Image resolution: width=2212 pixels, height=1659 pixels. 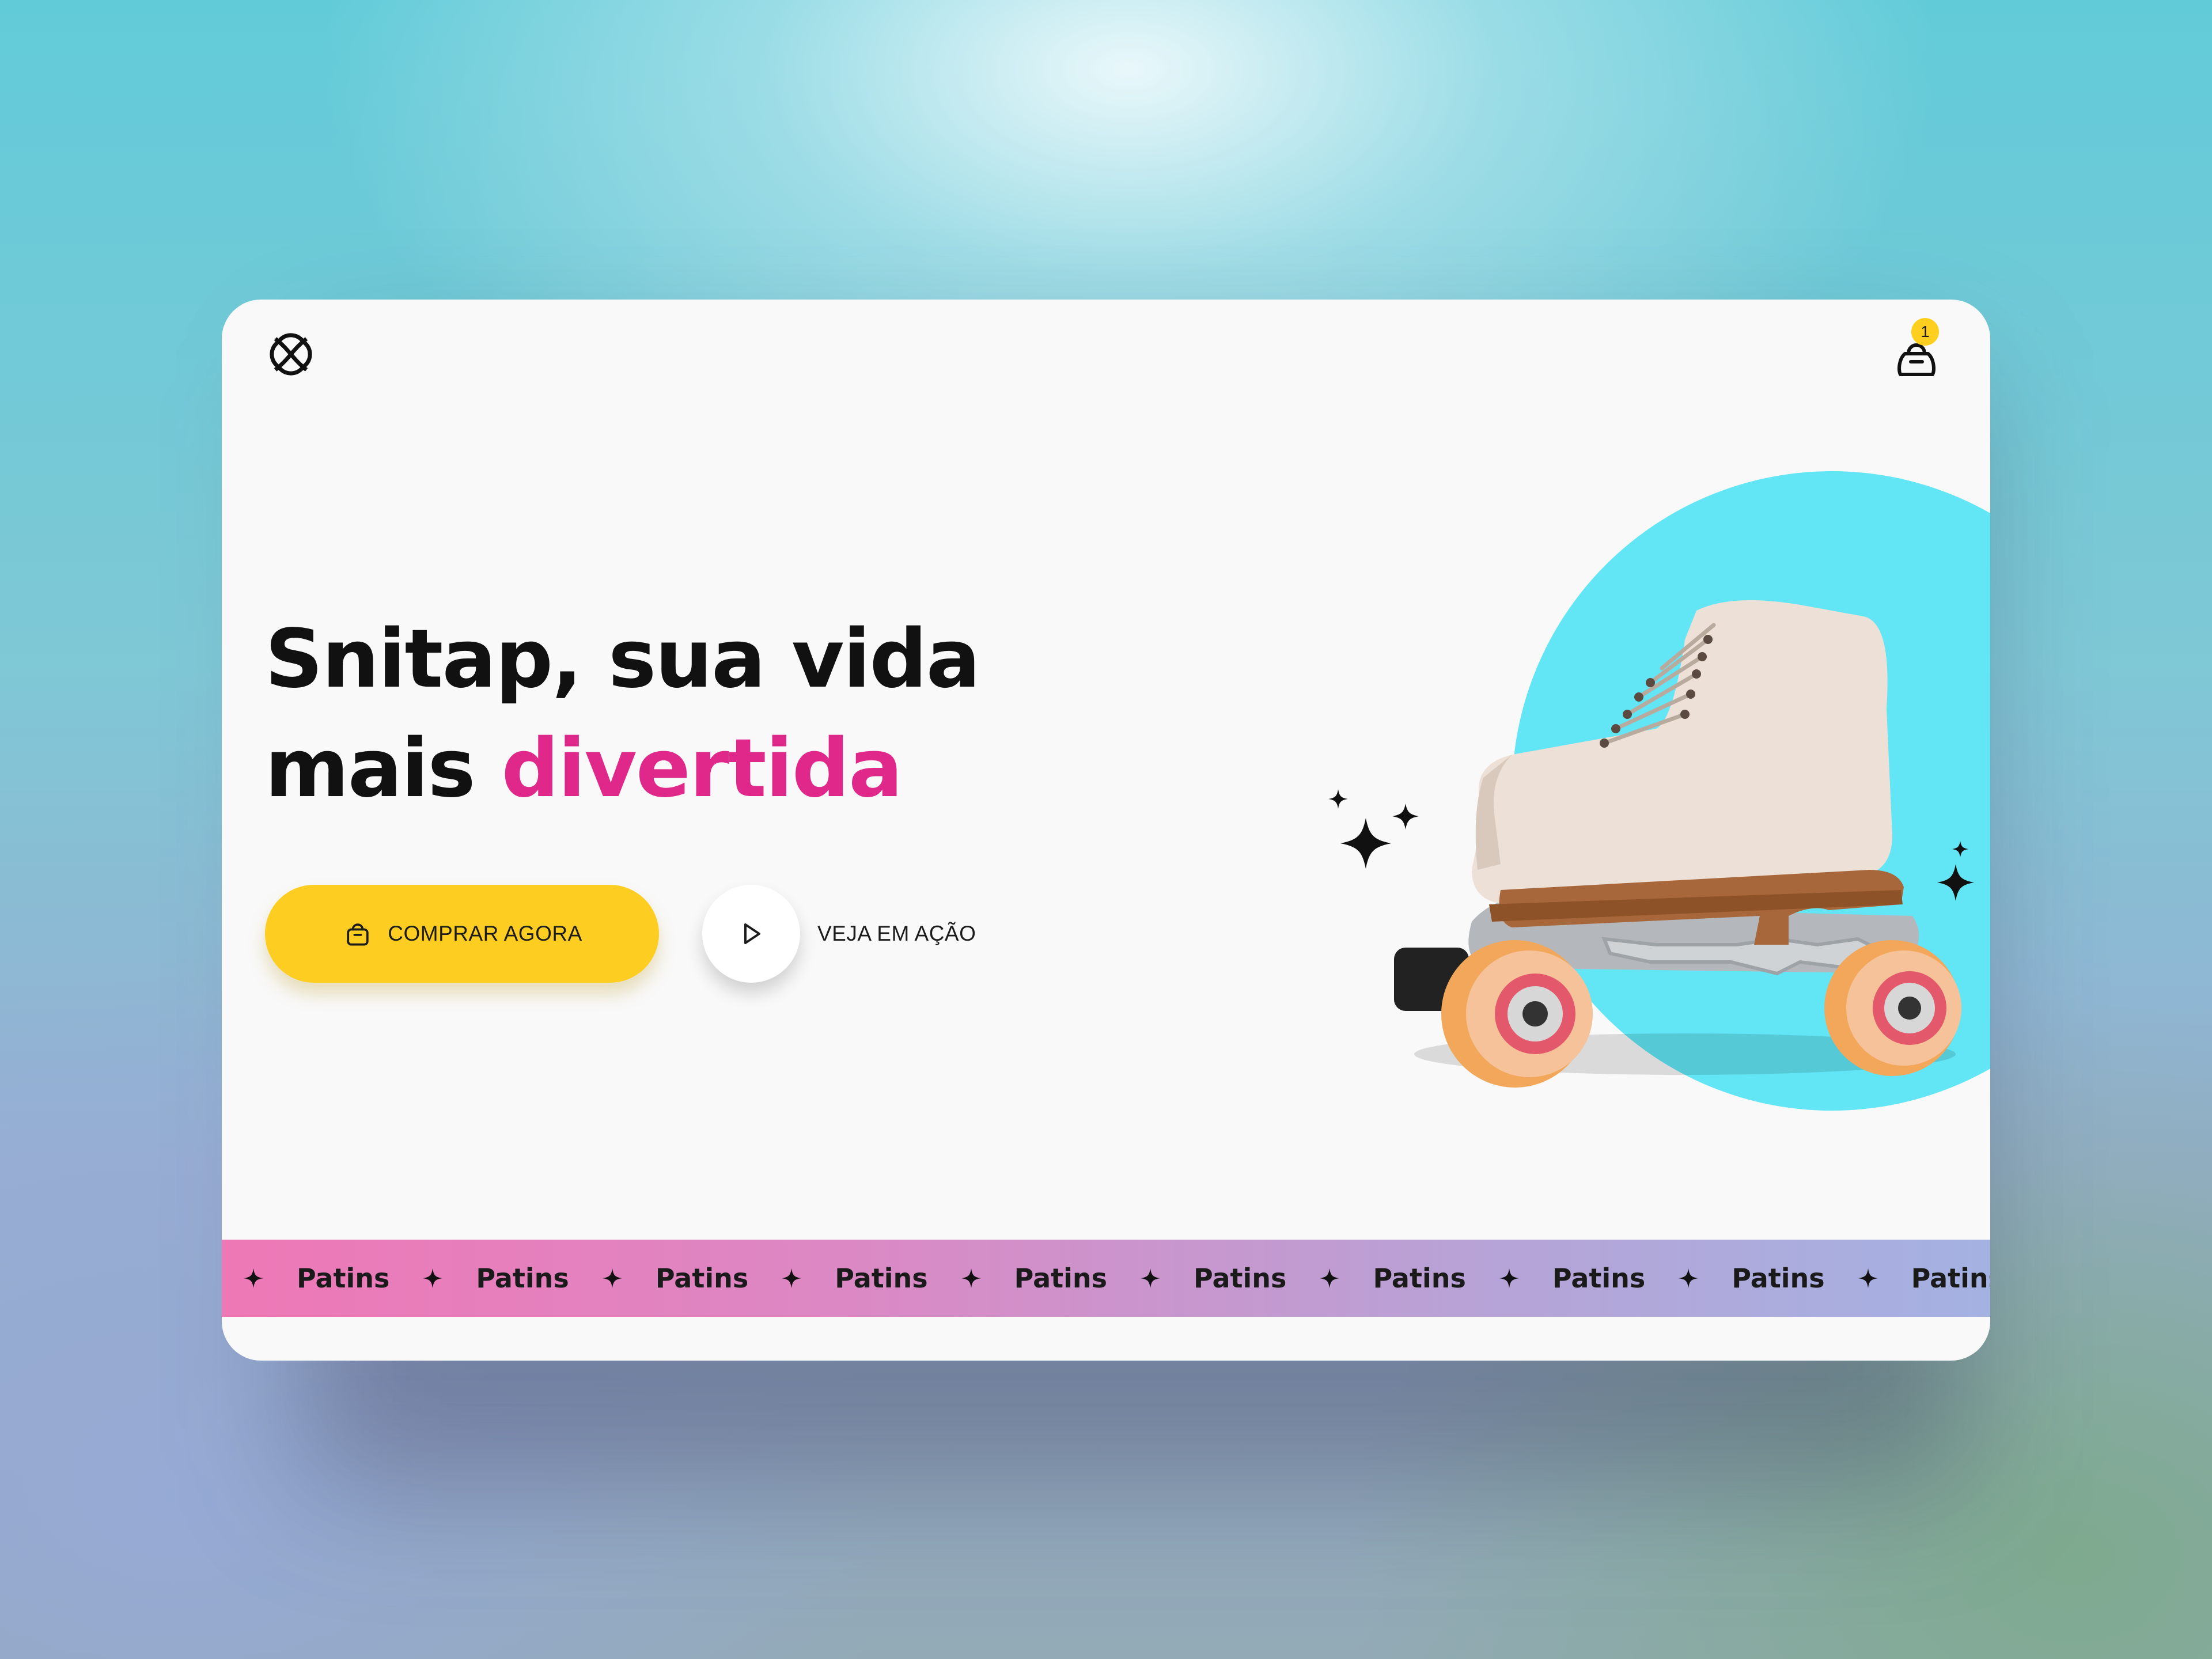 What do you see at coordinates (702, 769) in the screenshot?
I see `hero-title-accent: divertida` at bounding box center [702, 769].